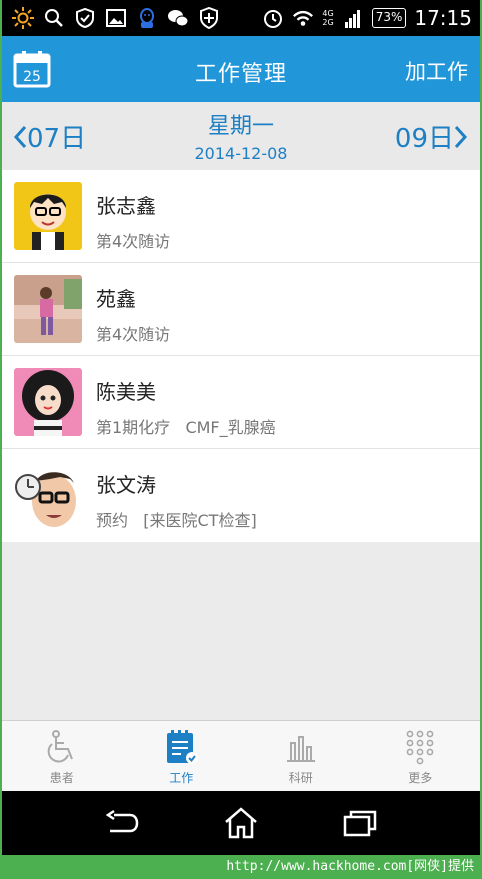 The image size is (482, 879). I want to click on tab-work: 工作, so click(182, 756).